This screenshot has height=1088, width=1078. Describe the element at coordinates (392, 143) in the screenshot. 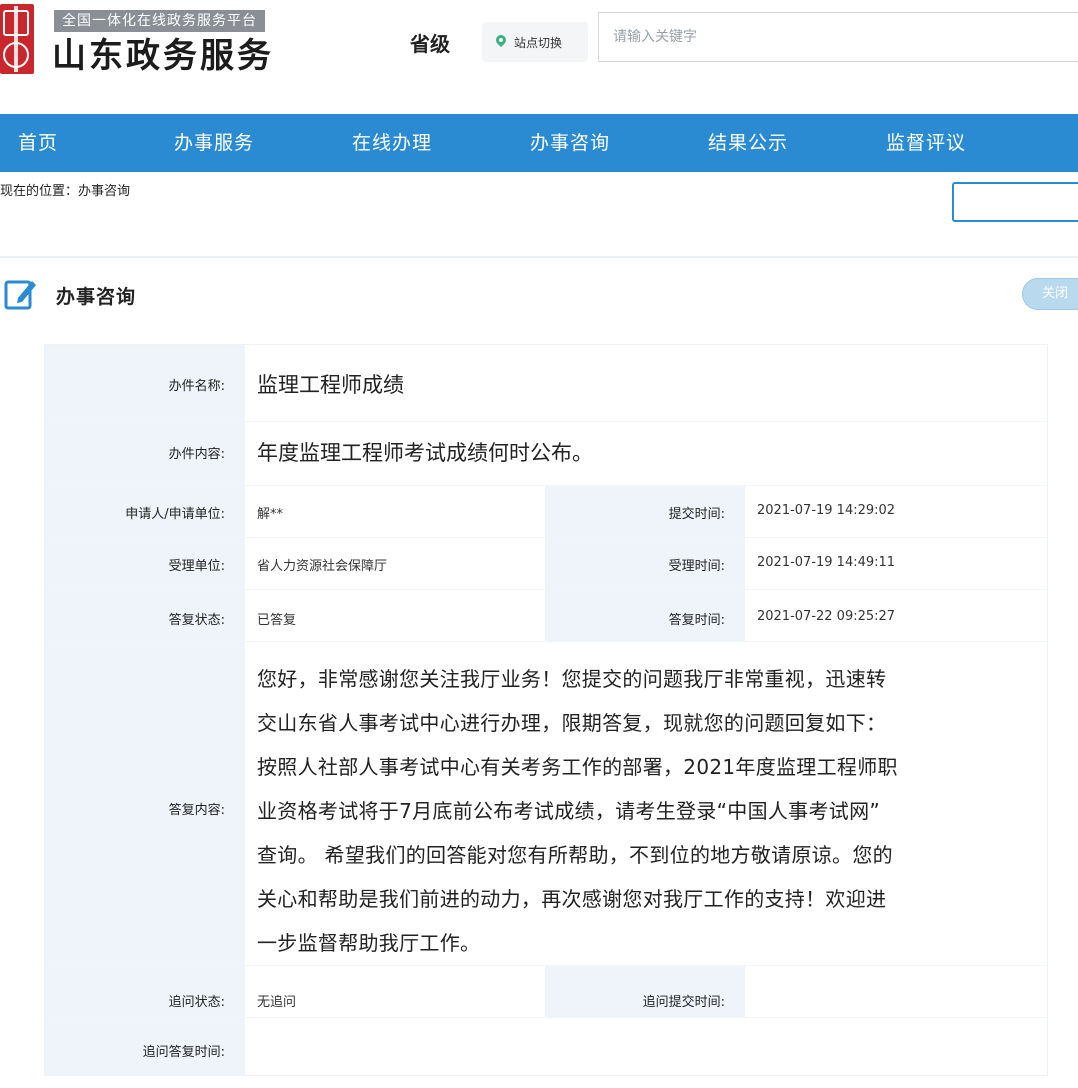

I see `nav-item-online: 在线办理` at that location.